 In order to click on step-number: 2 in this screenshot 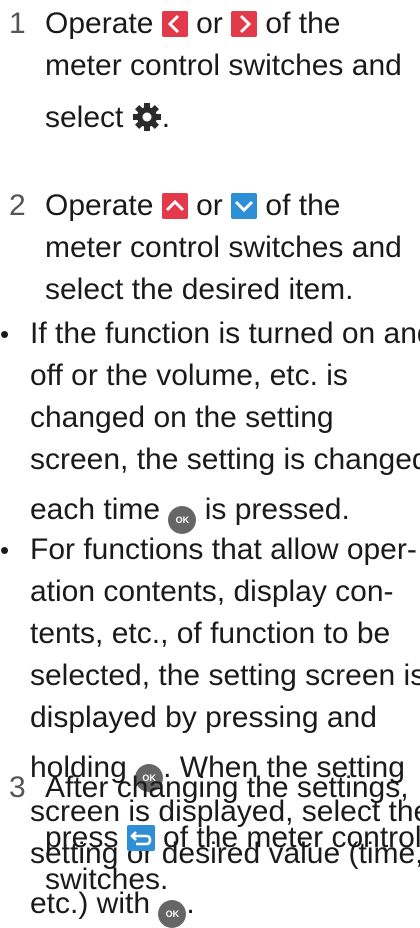, I will do `click(17, 205)`.